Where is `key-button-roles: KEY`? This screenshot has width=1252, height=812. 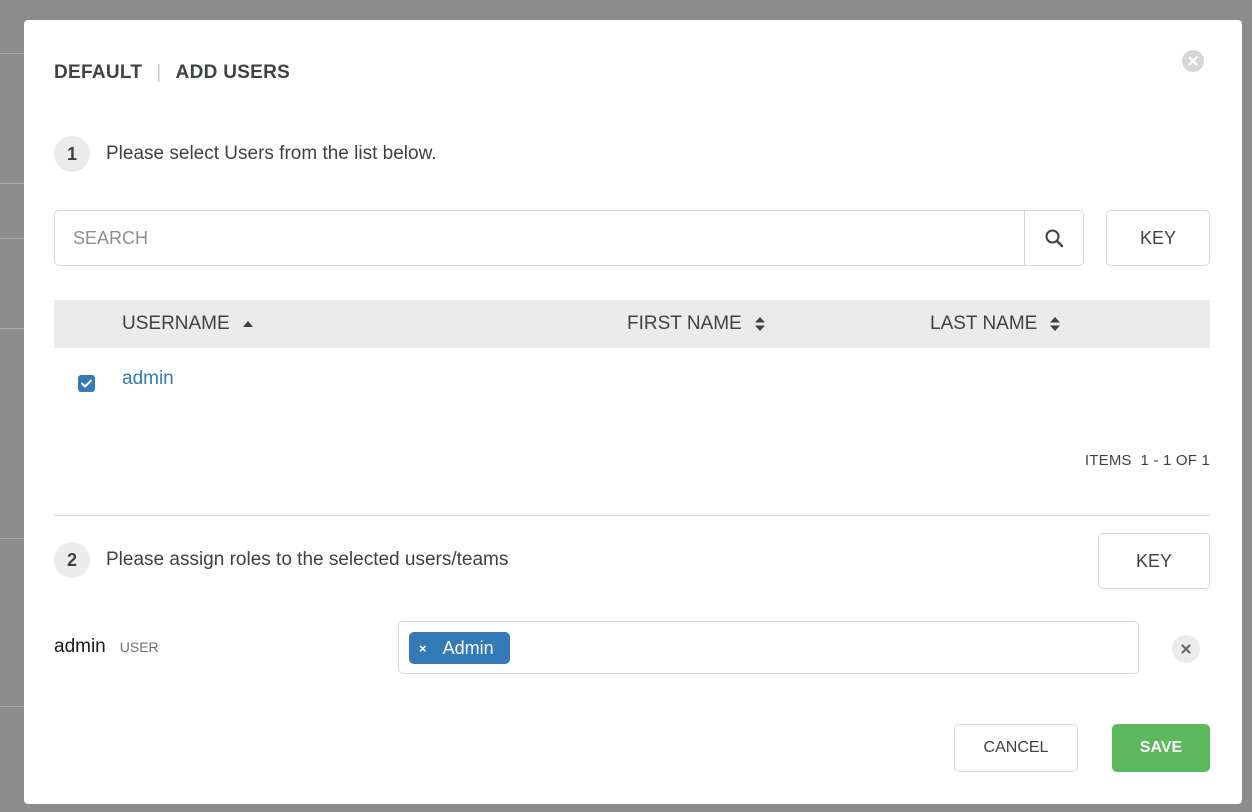
key-button-roles: KEY is located at coordinates (1154, 561).